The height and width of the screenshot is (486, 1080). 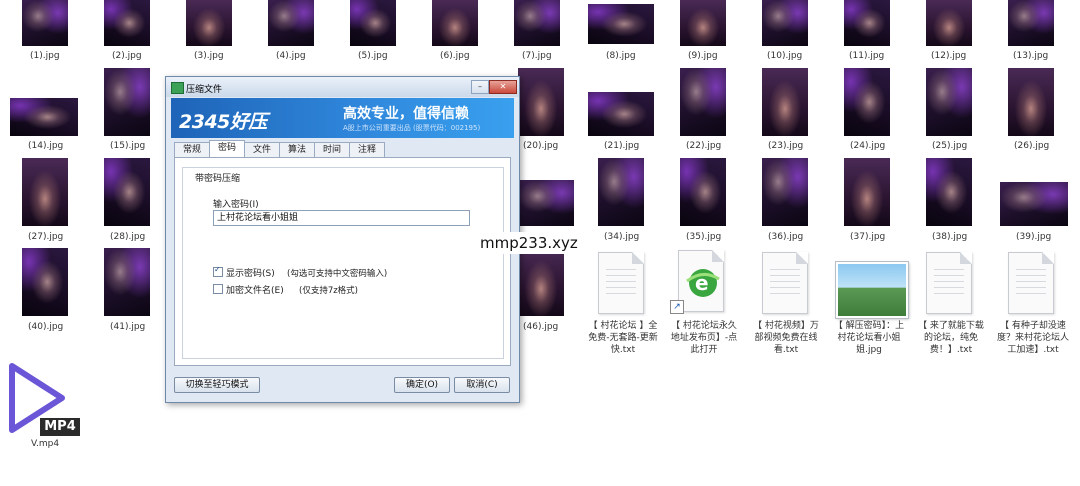 What do you see at coordinates (332, 149) in the screenshot?
I see `tab-time: 时间` at bounding box center [332, 149].